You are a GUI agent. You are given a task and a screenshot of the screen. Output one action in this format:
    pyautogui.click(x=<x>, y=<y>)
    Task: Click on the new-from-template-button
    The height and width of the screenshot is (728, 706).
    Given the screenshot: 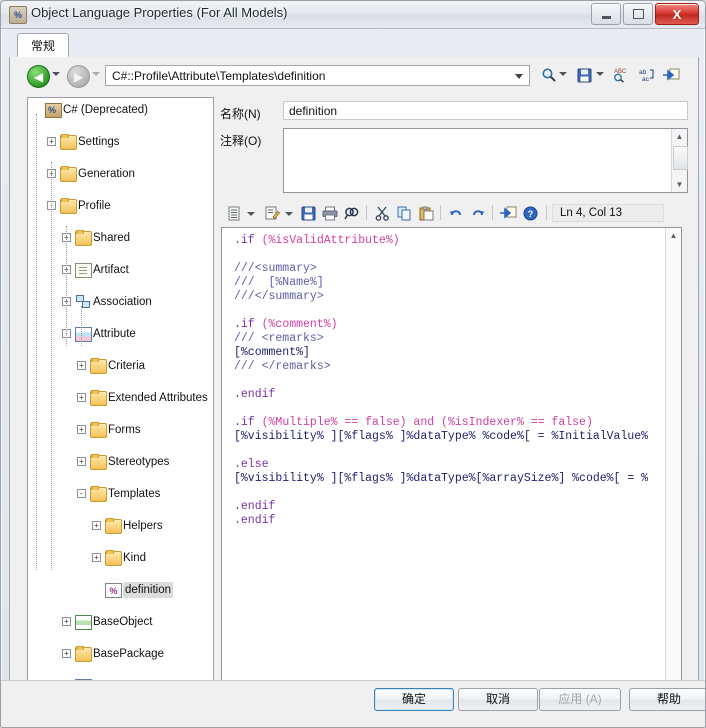 What is the action you would take?
    pyautogui.click(x=234, y=213)
    